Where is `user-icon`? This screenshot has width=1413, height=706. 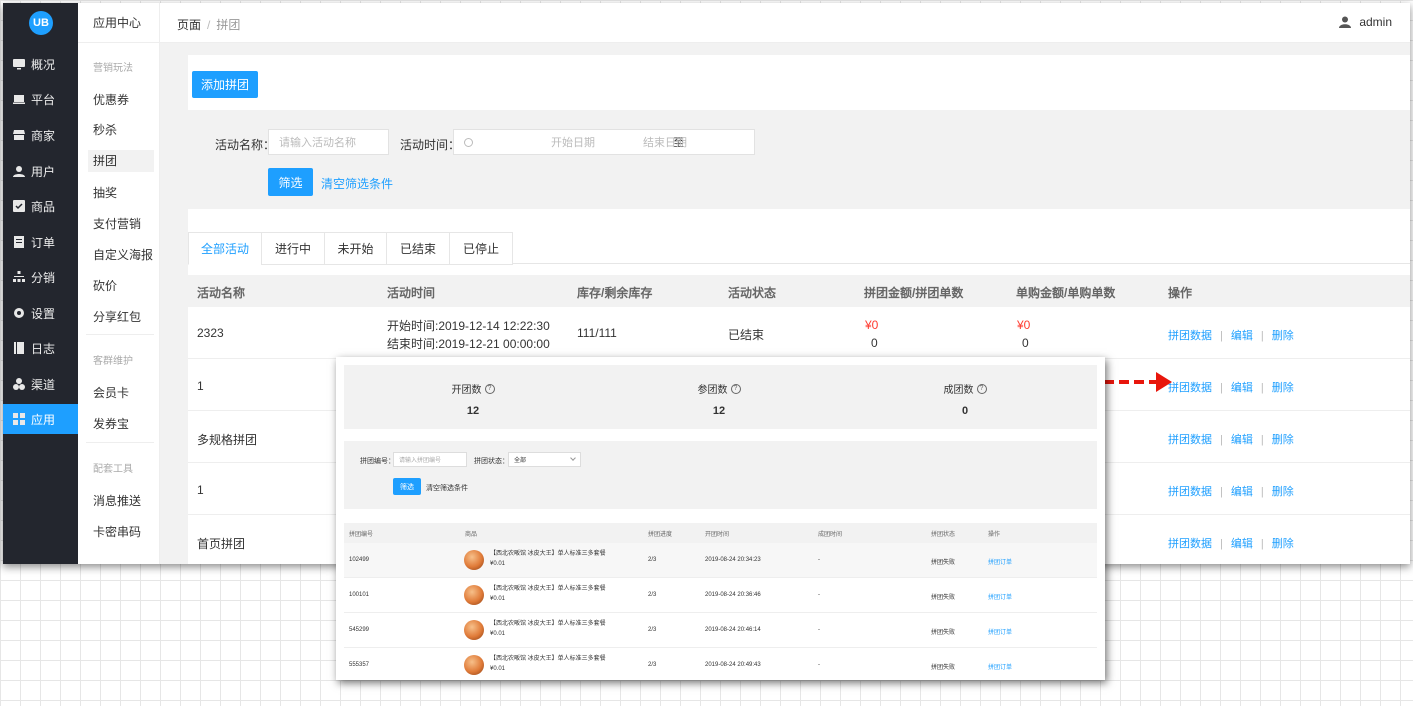
user-icon is located at coordinates (19, 171).